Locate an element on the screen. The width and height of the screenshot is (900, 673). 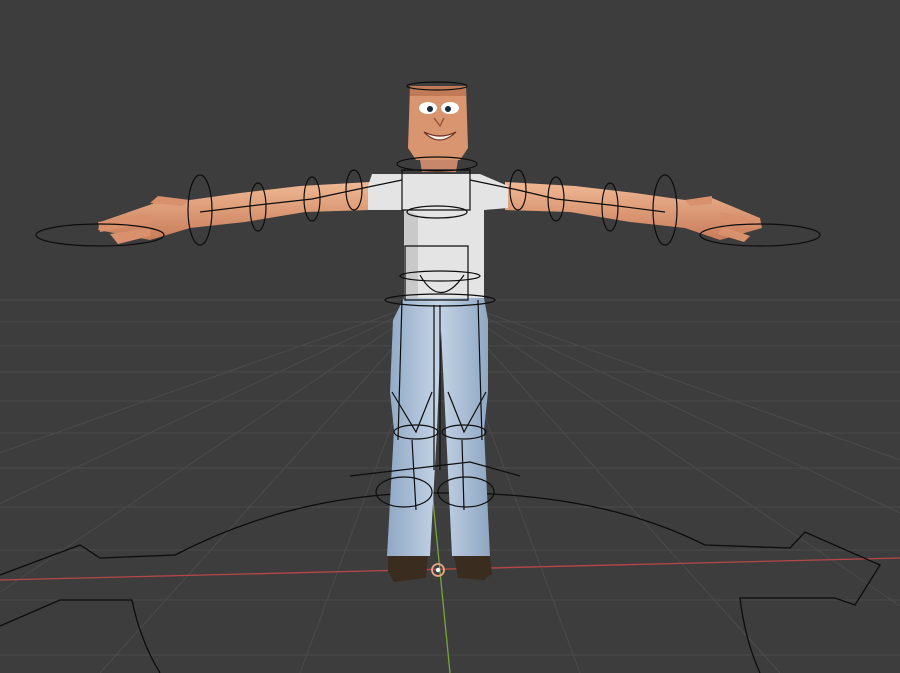
left-shoe is located at coordinates (408, 569).